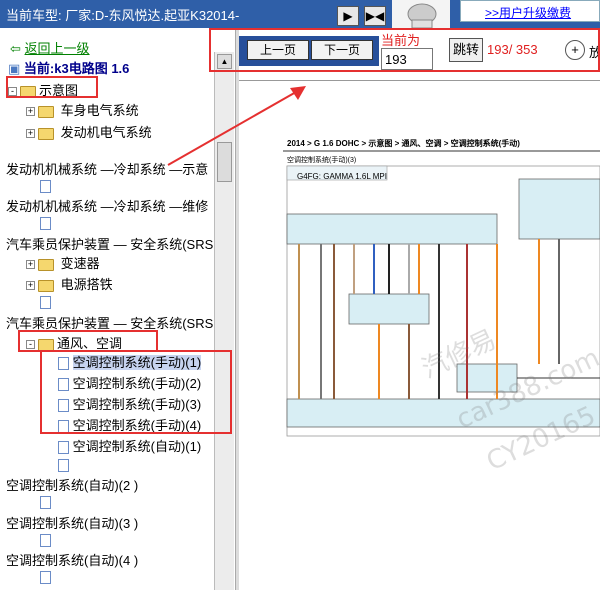 Image resolution: width=600 pixels, height=590 pixels. What do you see at coordinates (375, 16) in the screenshot?
I see `fit-icon-button: ▶◀` at bounding box center [375, 16].